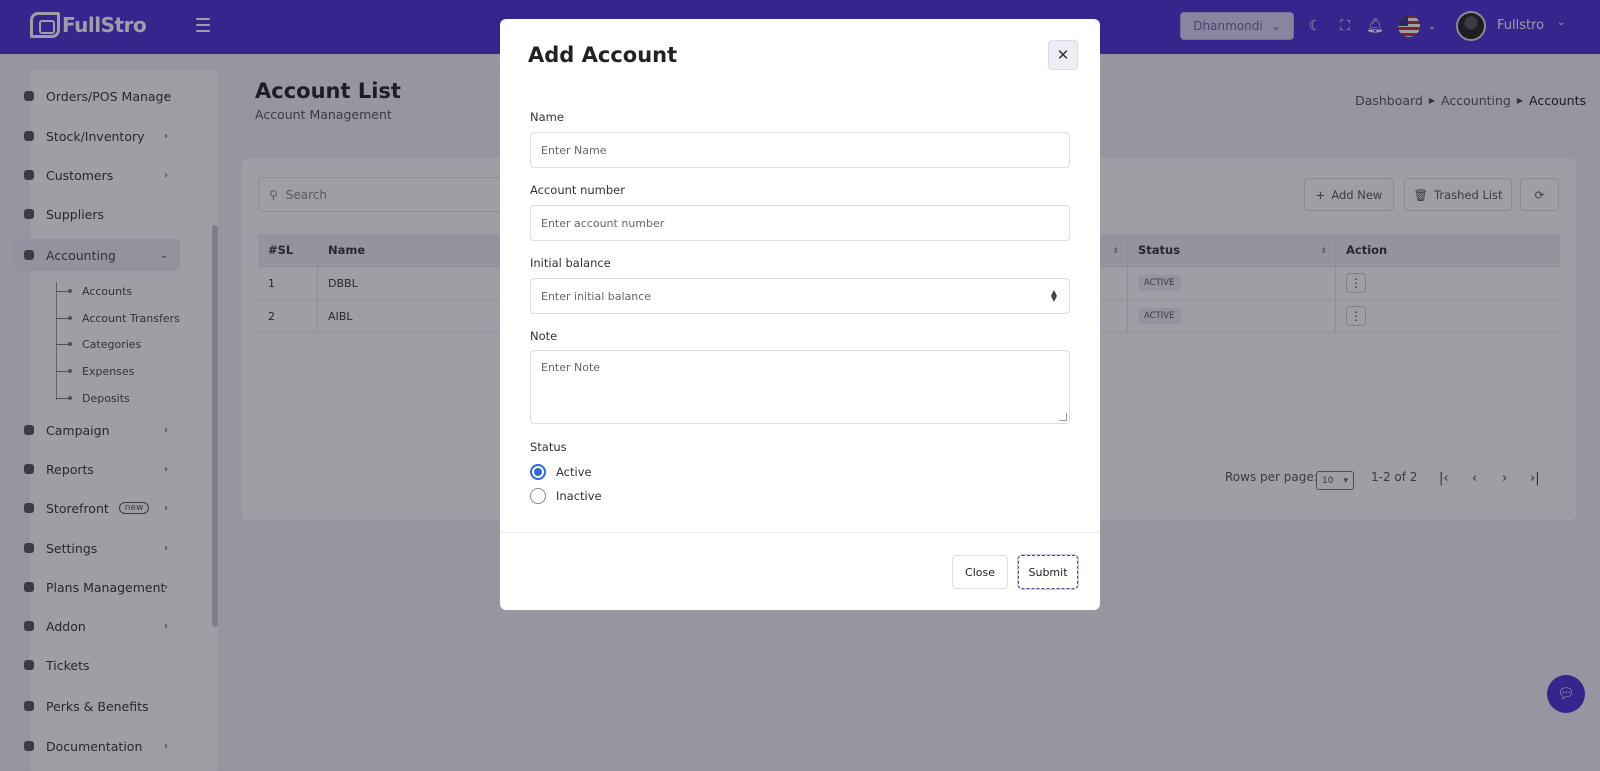 The width and height of the screenshot is (1600, 771). What do you see at coordinates (574, 472) in the screenshot?
I see `status-option-label: Active` at bounding box center [574, 472].